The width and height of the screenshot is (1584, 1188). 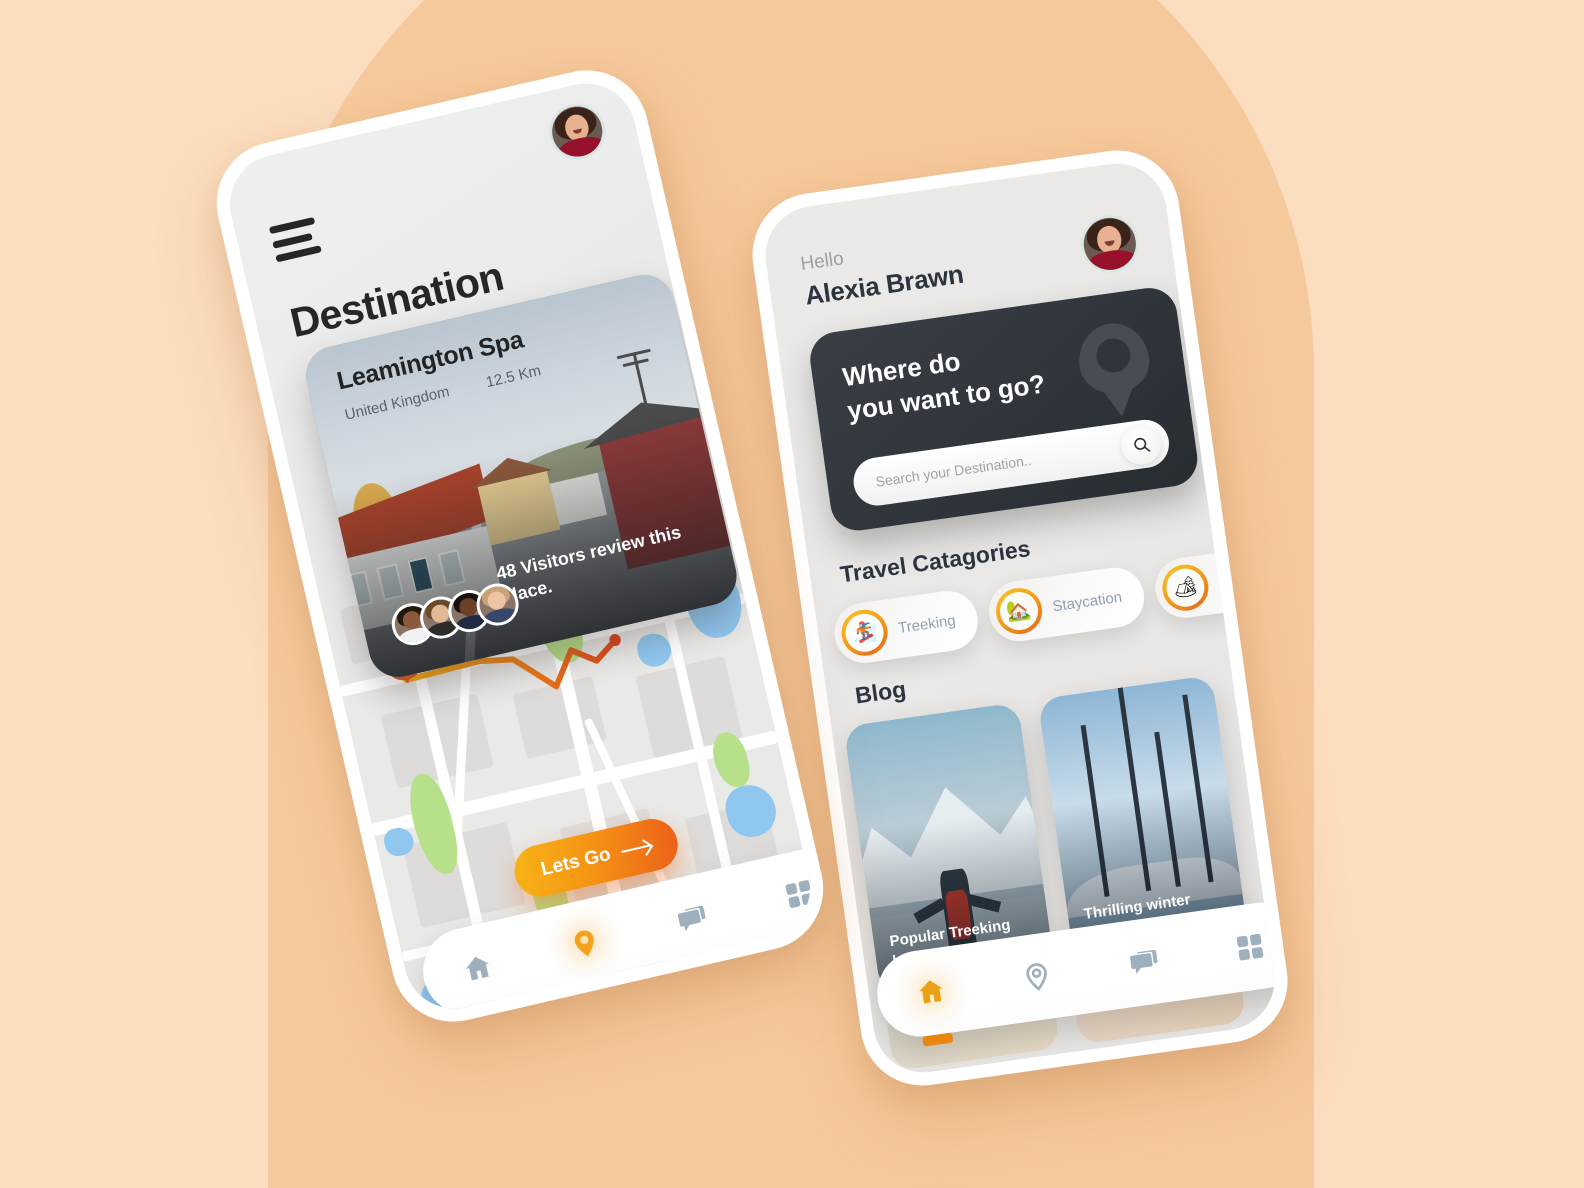 What do you see at coordinates (880, 692) in the screenshot?
I see `blog-title: Blog` at bounding box center [880, 692].